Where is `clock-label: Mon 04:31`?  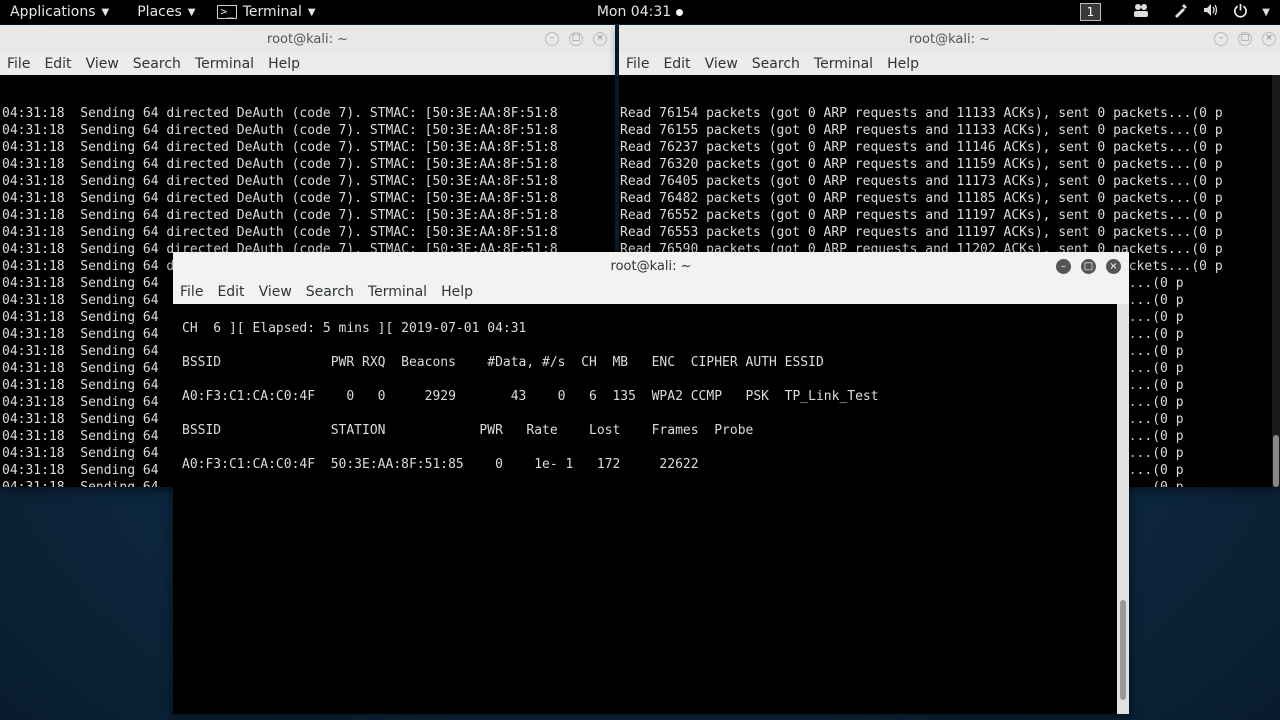 clock-label: Mon 04:31 is located at coordinates (634, 12).